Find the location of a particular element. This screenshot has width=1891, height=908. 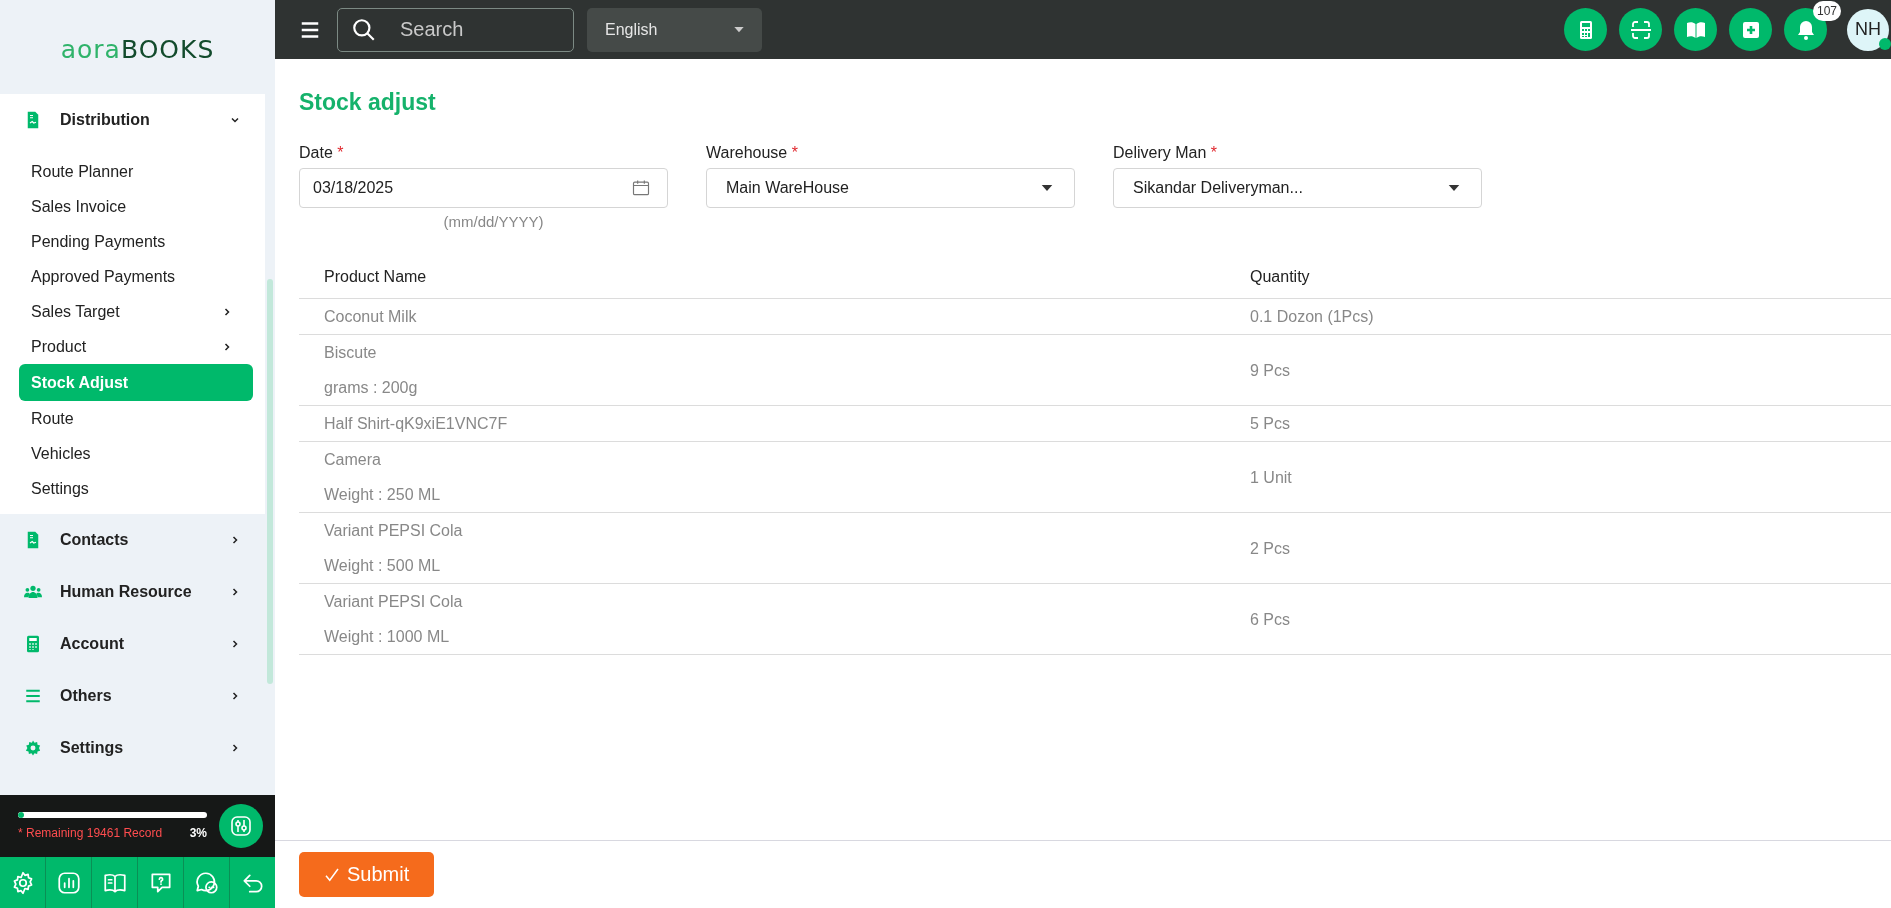

product-name: Coconut Milk is located at coordinates (371, 317).